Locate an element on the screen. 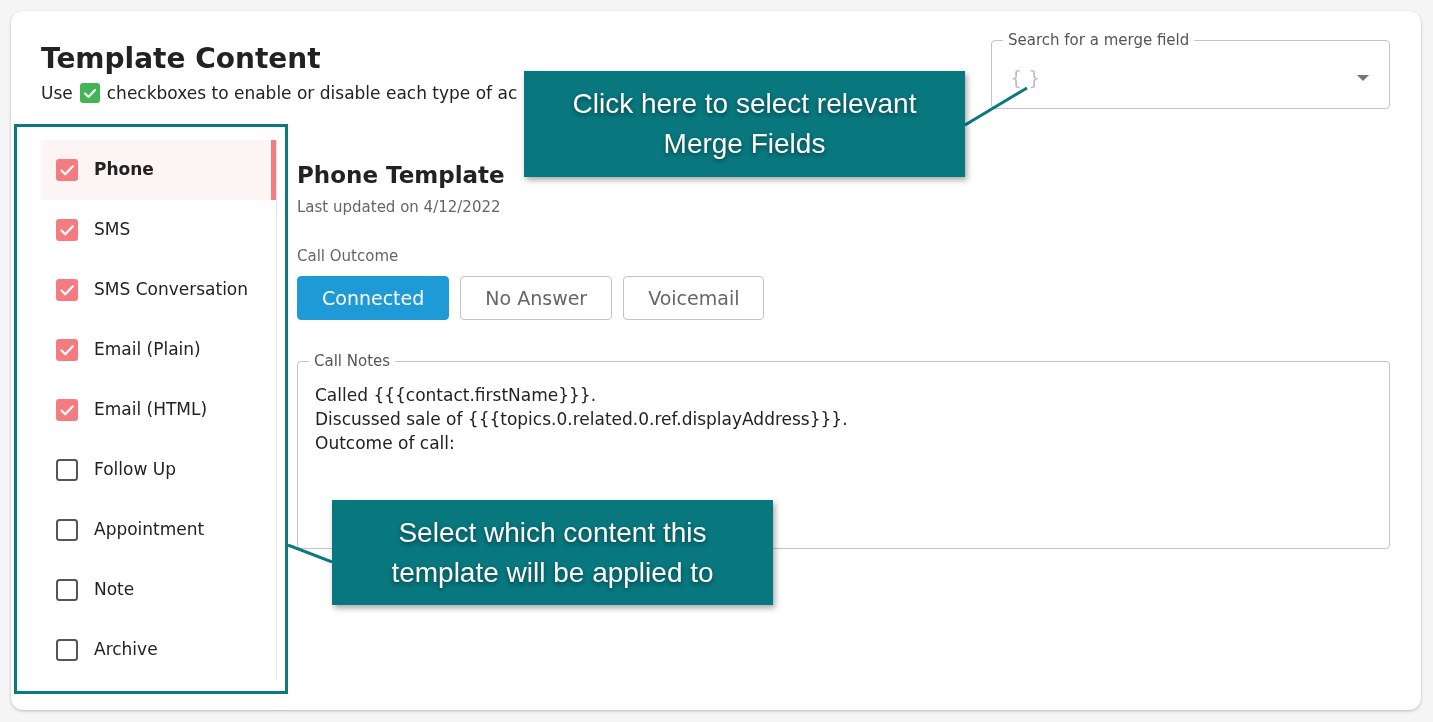 The image size is (1433, 722). item-label: Email (HTML) is located at coordinates (151, 410).